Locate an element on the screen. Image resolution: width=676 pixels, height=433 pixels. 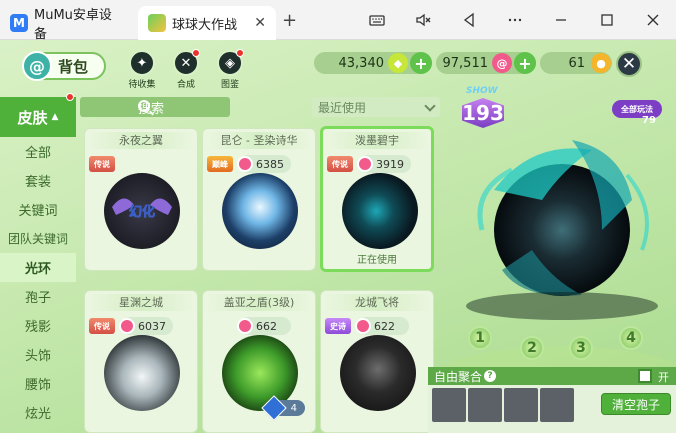
fusion-toggle-label: 开 is located at coordinates (663, 377).